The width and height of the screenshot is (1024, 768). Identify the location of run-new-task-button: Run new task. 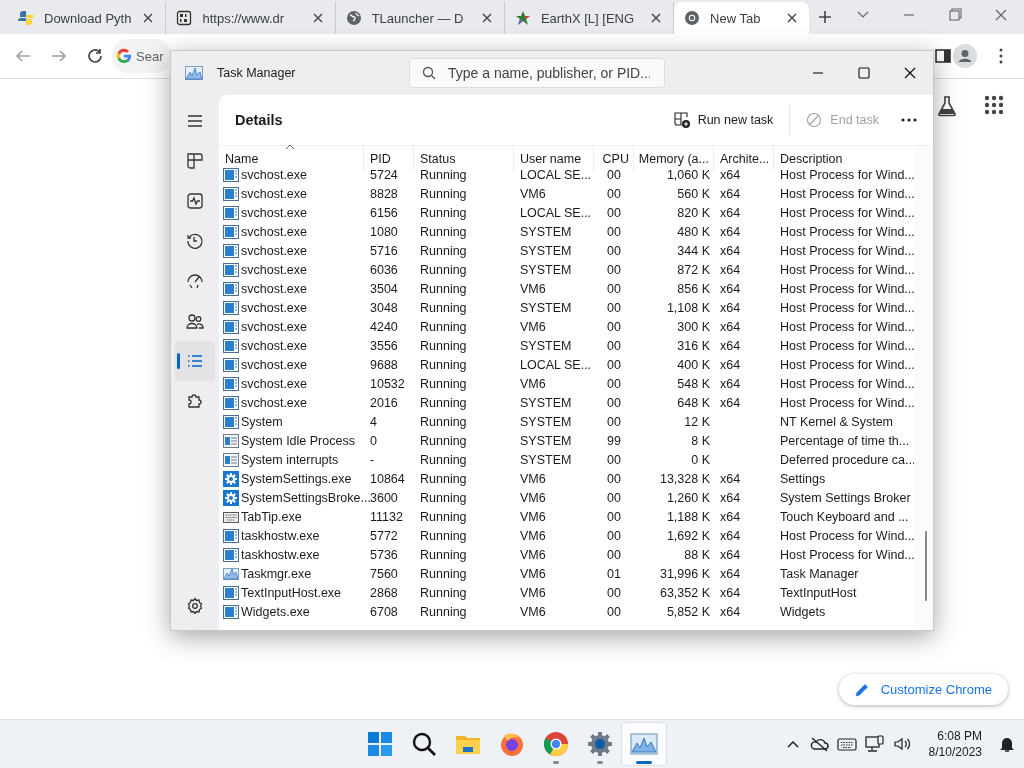
(723, 120).